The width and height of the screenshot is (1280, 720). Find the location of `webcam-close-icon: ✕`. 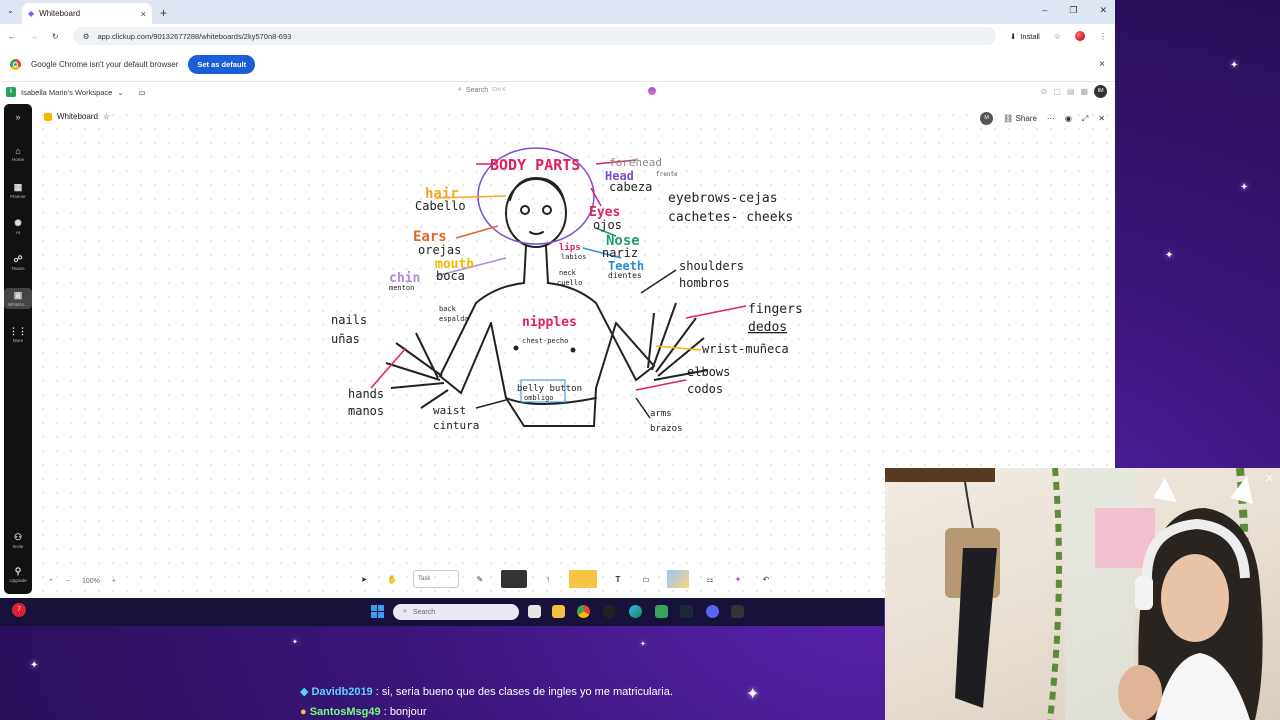

webcam-close-icon: ✕ is located at coordinates (1269, 478).